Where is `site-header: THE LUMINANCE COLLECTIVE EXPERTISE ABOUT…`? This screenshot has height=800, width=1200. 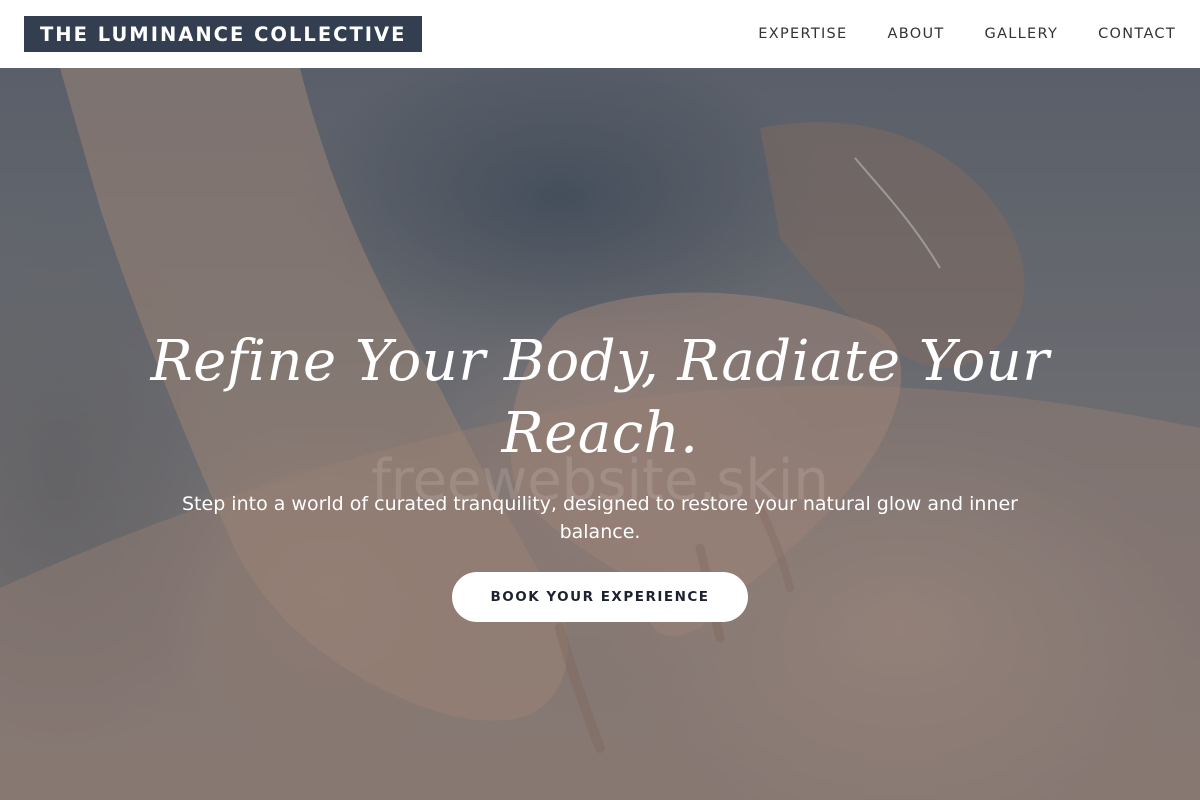 site-header: THE LUMINANCE COLLECTIVE EXPERTISE ABOUT… is located at coordinates (600, 34).